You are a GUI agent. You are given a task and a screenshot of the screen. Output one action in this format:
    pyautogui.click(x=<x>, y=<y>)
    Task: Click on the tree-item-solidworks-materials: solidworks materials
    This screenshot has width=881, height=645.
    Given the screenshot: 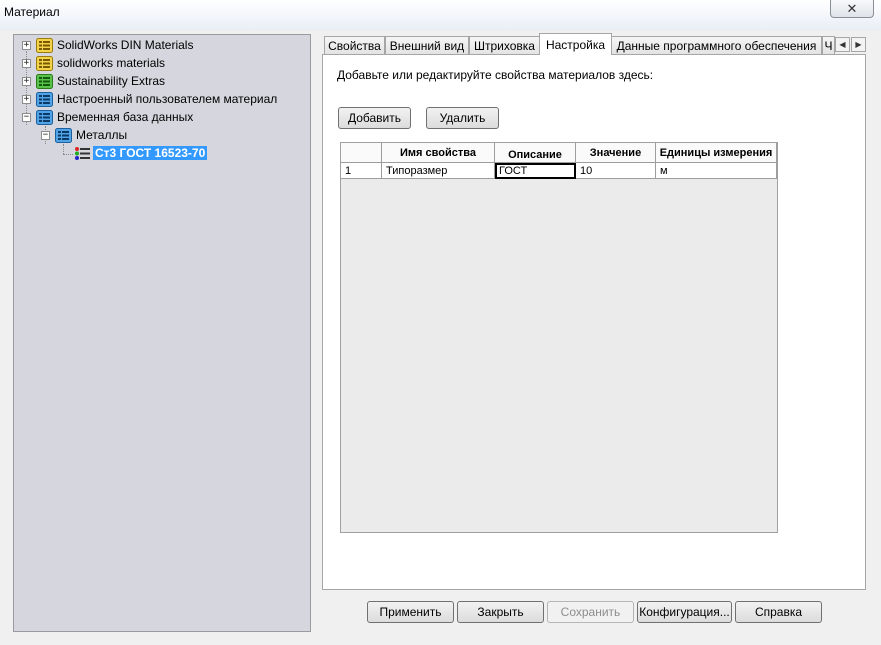 What is the action you would take?
    pyautogui.click(x=111, y=63)
    